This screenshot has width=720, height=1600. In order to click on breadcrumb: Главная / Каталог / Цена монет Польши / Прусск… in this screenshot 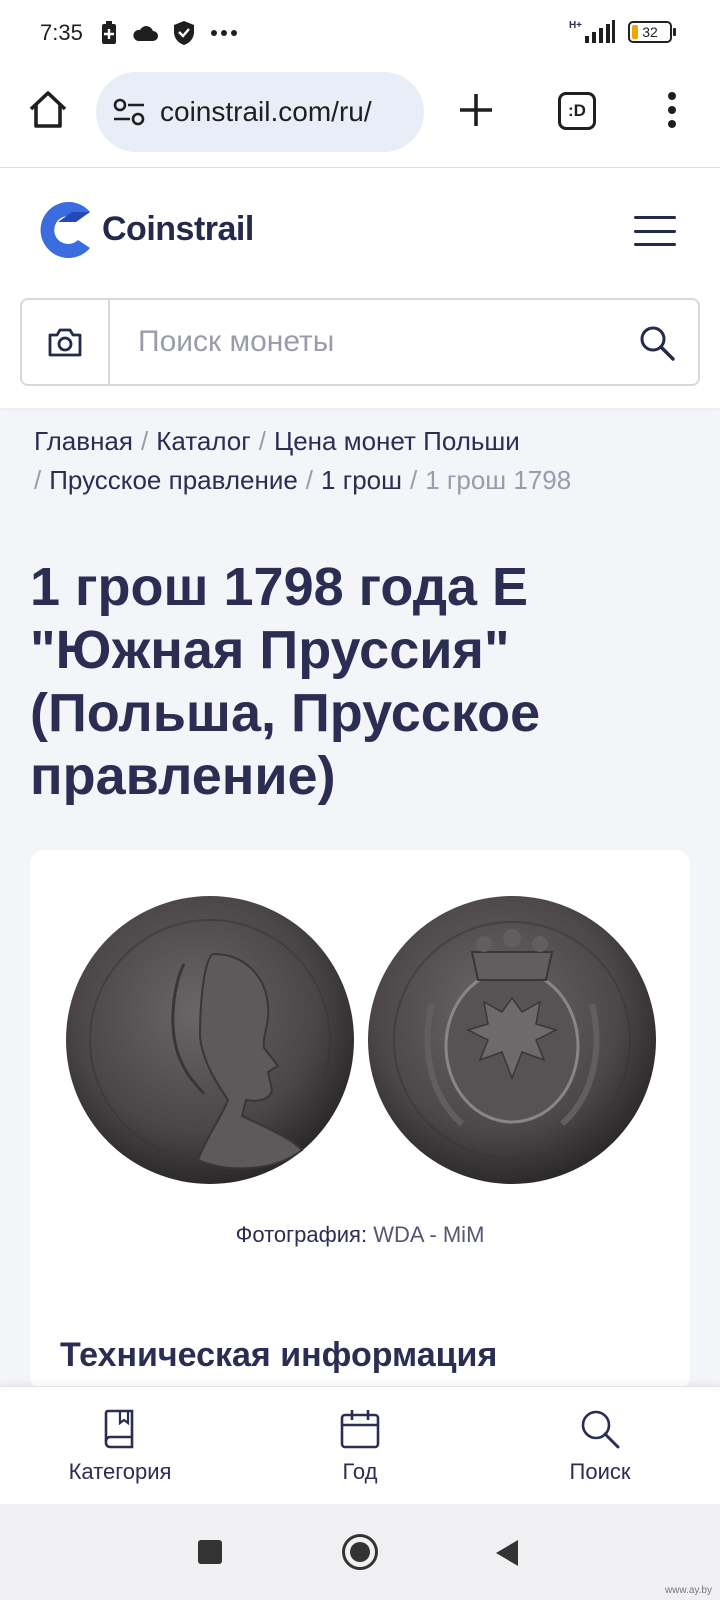, I will do `click(364, 461)`.